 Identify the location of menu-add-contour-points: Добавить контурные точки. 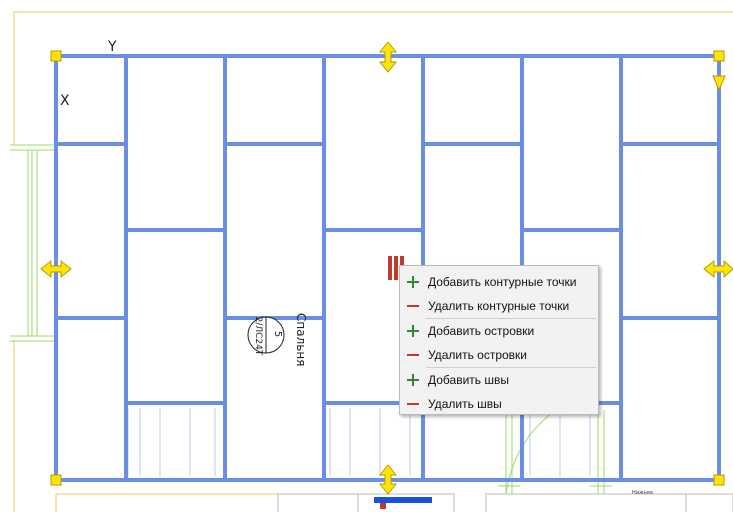
(499, 282).